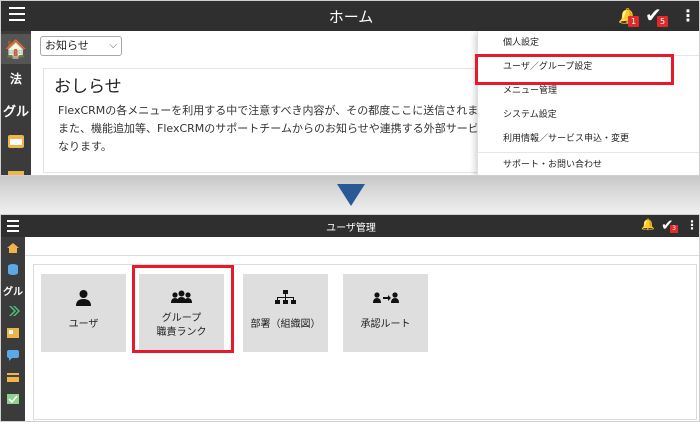 This screenshot has height=422, width=700. I want to click on notice-title: おしらせ, so click(88, 87).